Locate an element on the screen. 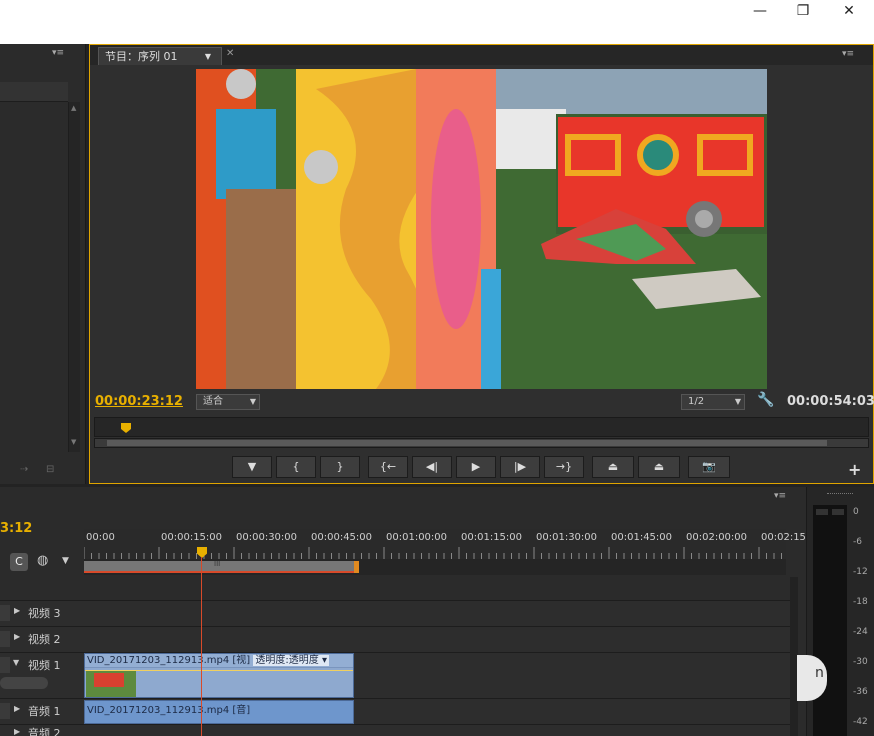 The width and height of the screenshot is (874, 736). step-forward-button: |▶ is located at coordinates (520, 467).